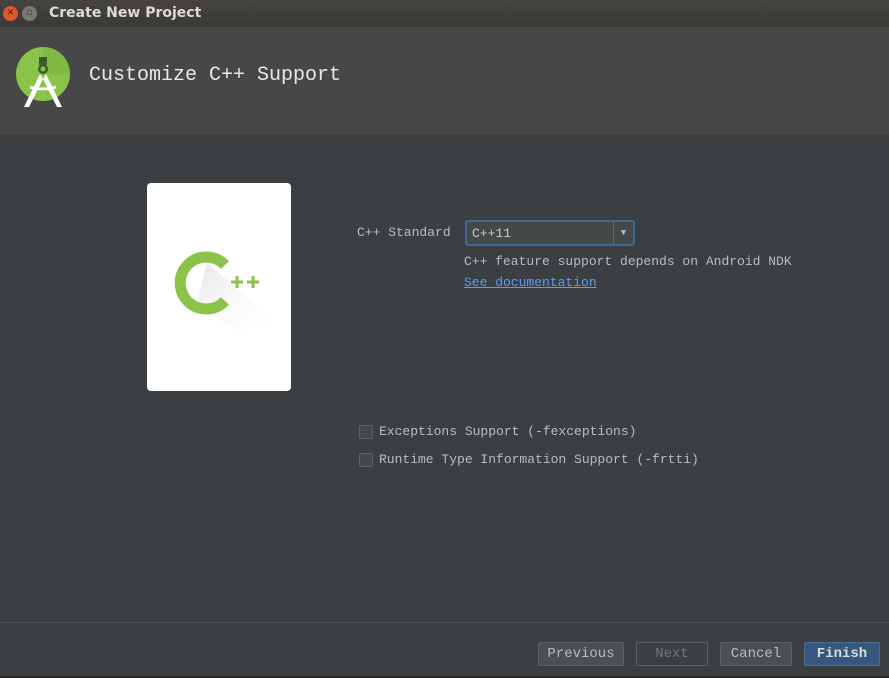 Image resolution: width=889 pixels, height=678 pixels. Describe the element at coordinates (366, 460) in the screenshot. I see `rtti-support-checkbox` at that location.